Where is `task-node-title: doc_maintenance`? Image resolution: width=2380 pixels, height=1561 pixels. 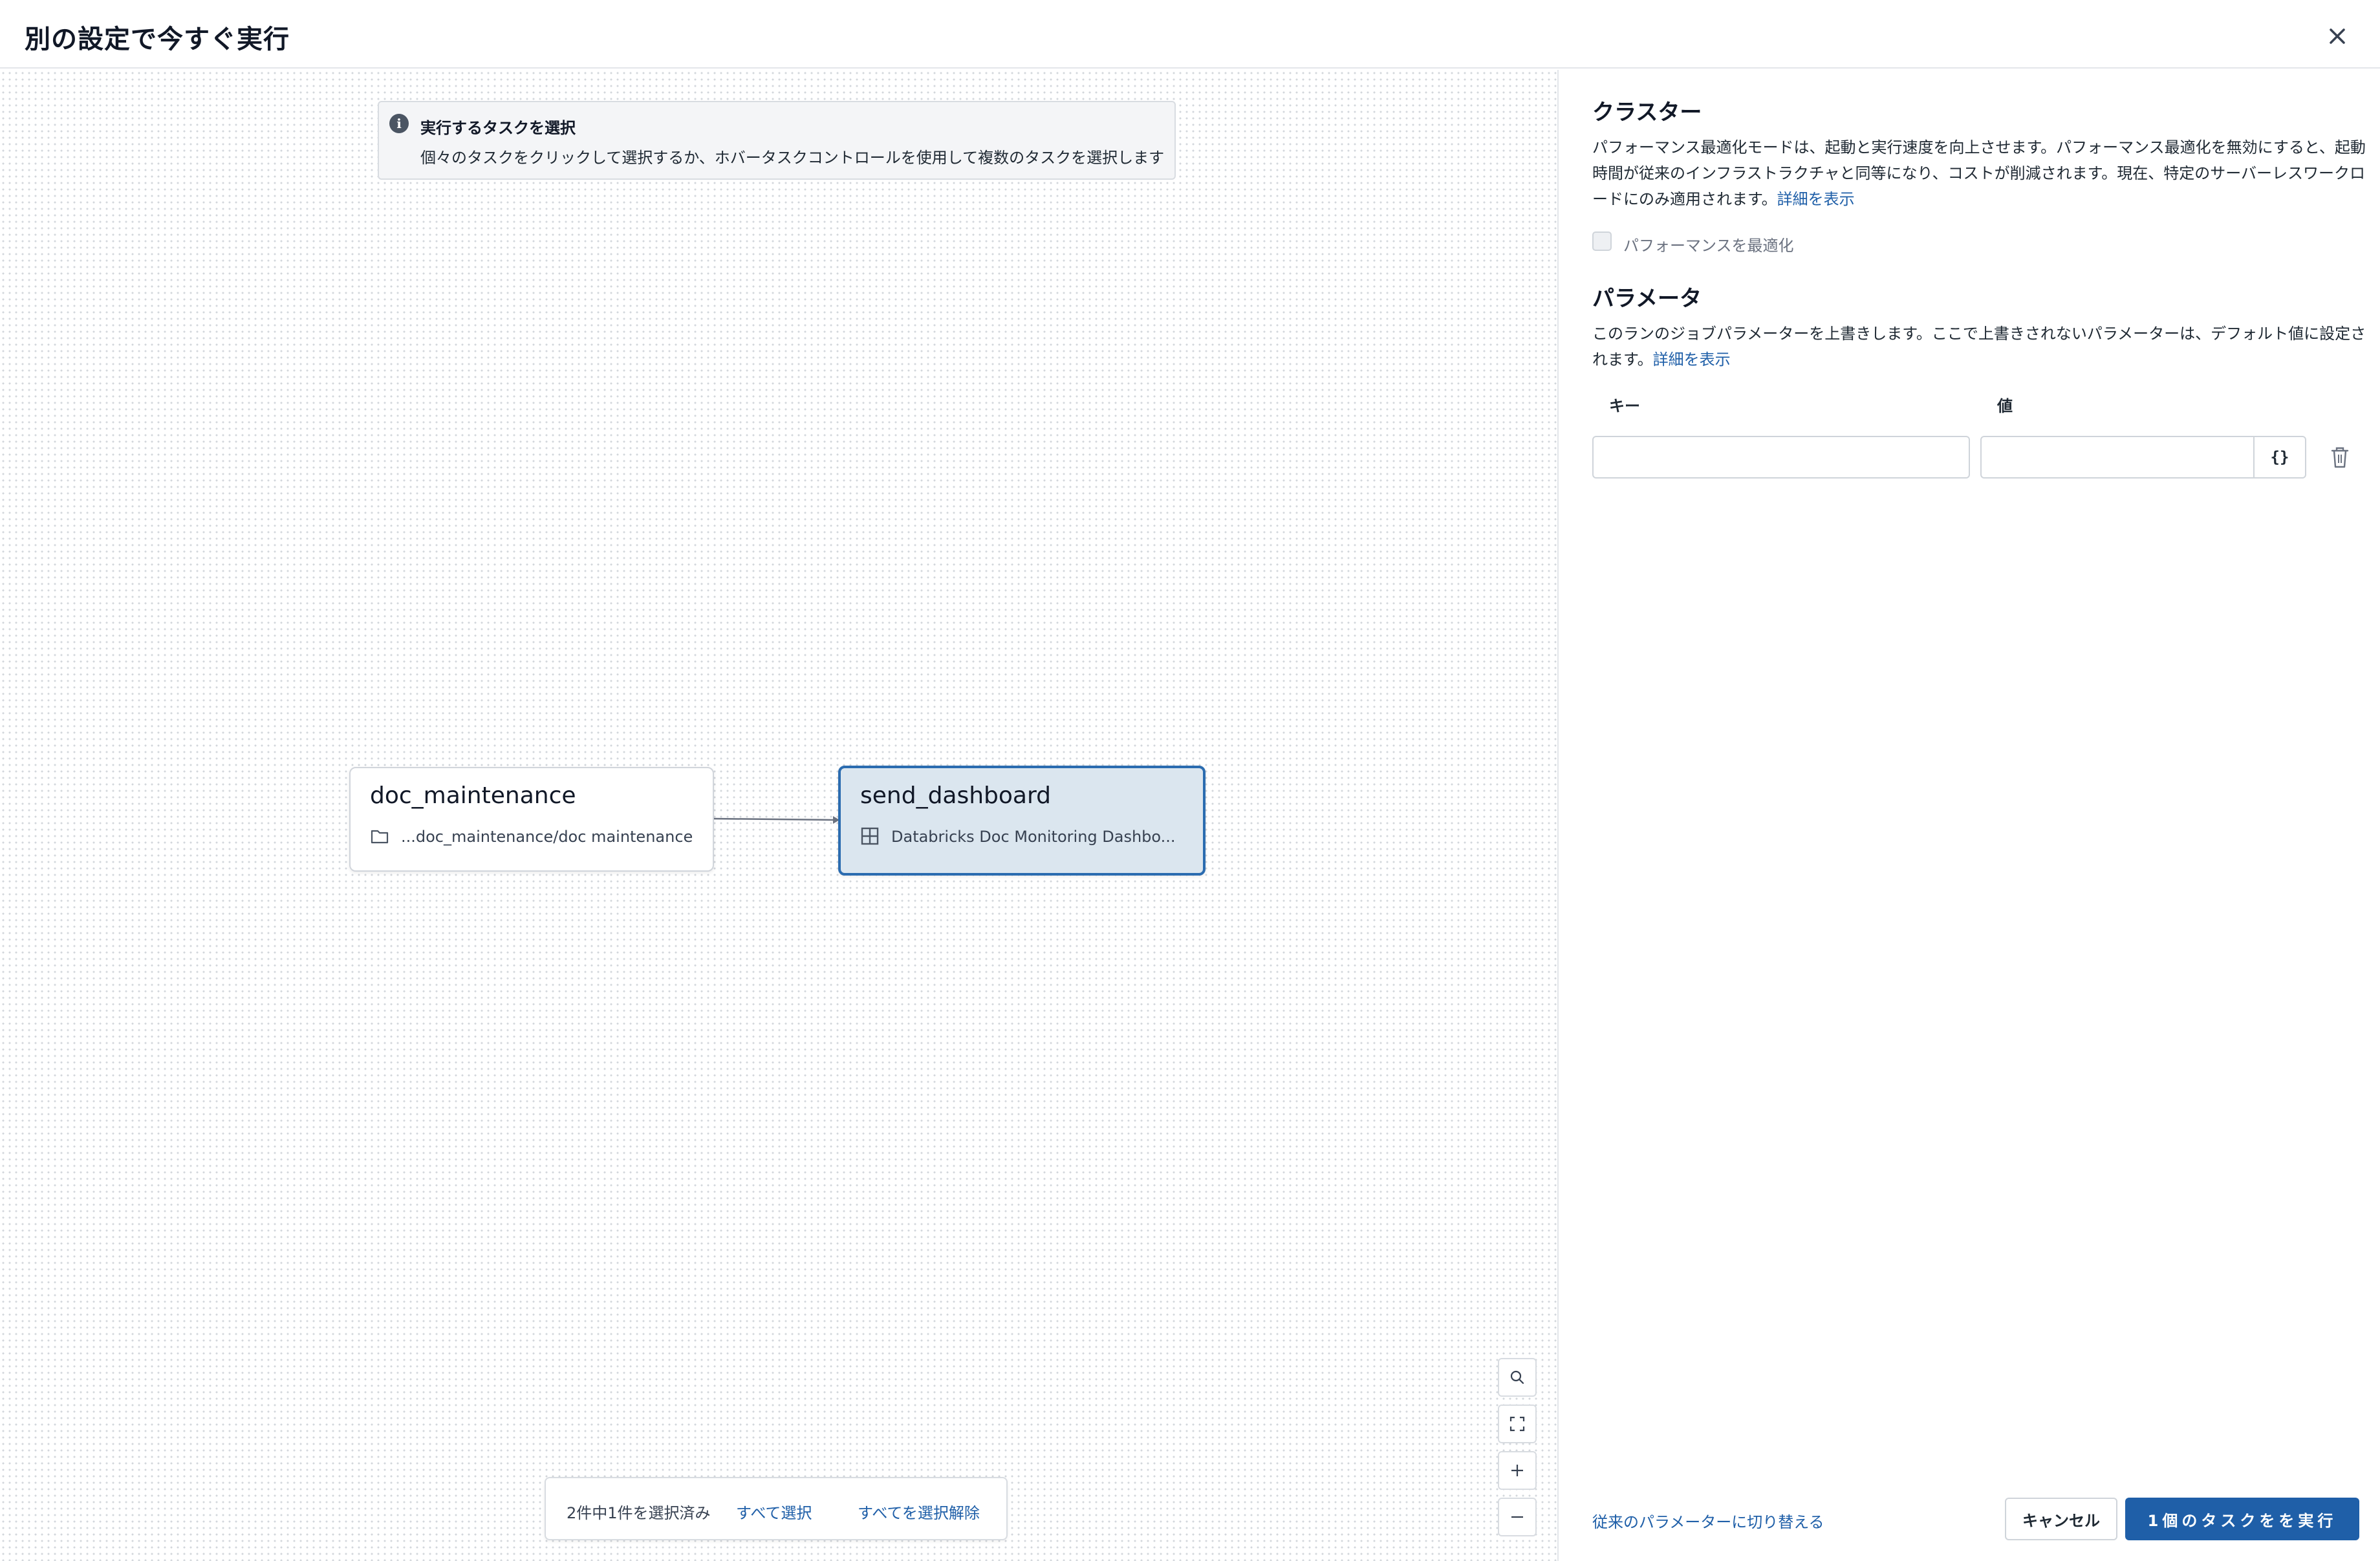
task-node-title: doc_maintenance is located at coordinates (473, 795).